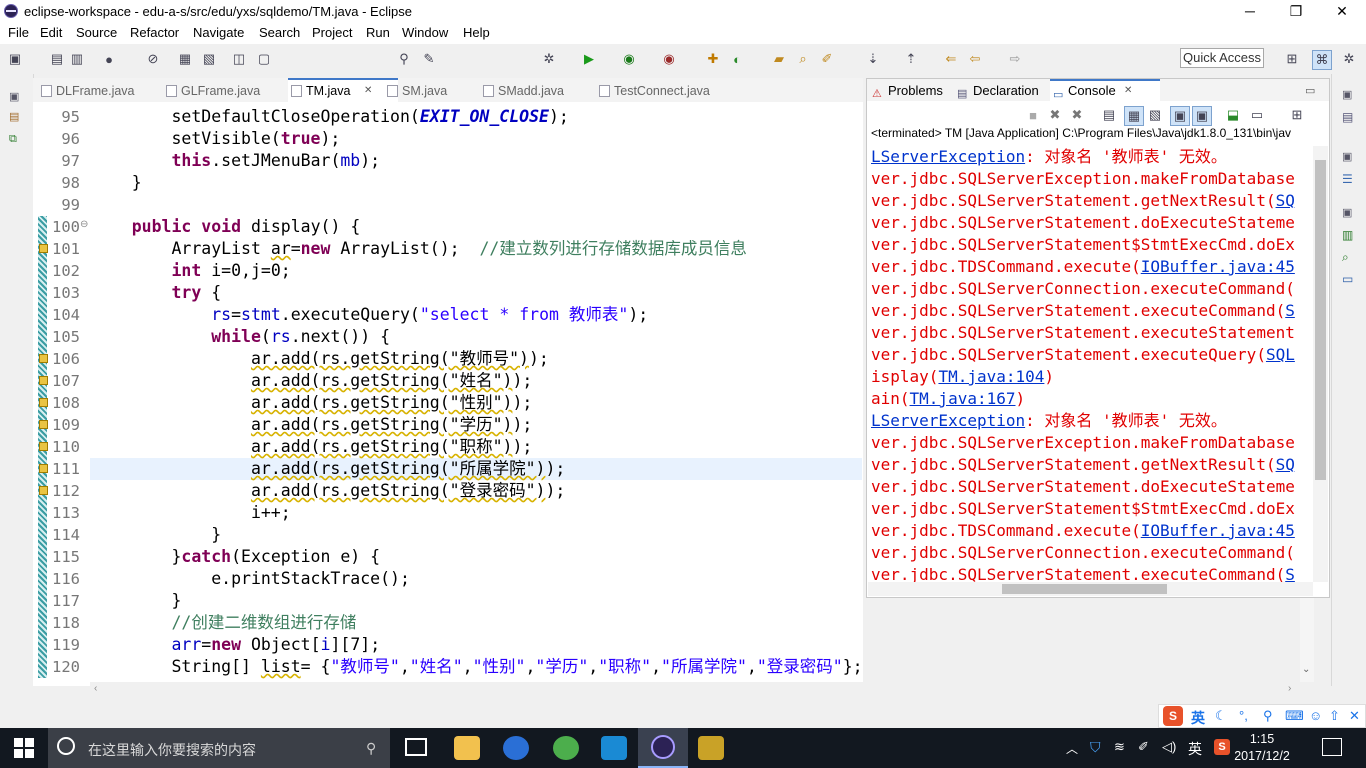 Image resolution: width=1366 pixels, height=768 pixels. What do you see at coordinates (566, 748) in the screenshot?
I see `360-browser-icon` at bounding box center [566, 748].